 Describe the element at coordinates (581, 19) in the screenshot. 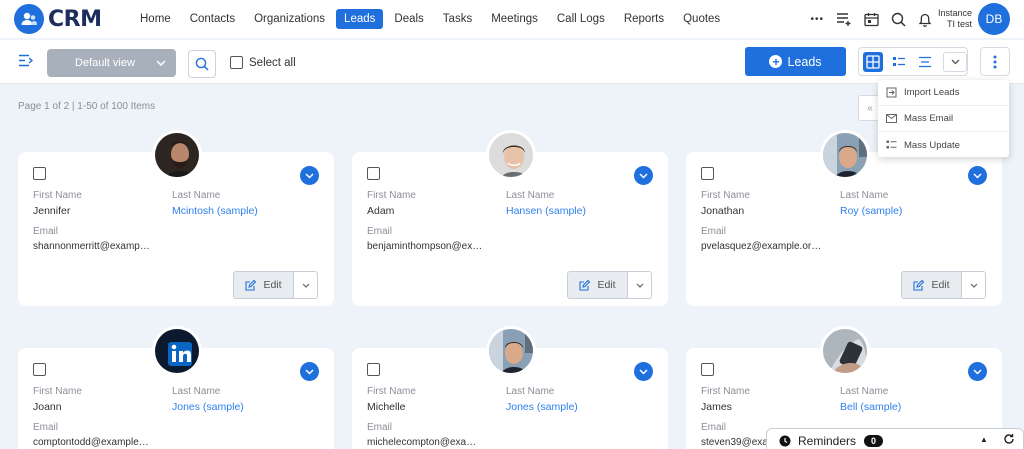

I see `nav-call-logs: Call Logs` at that location.